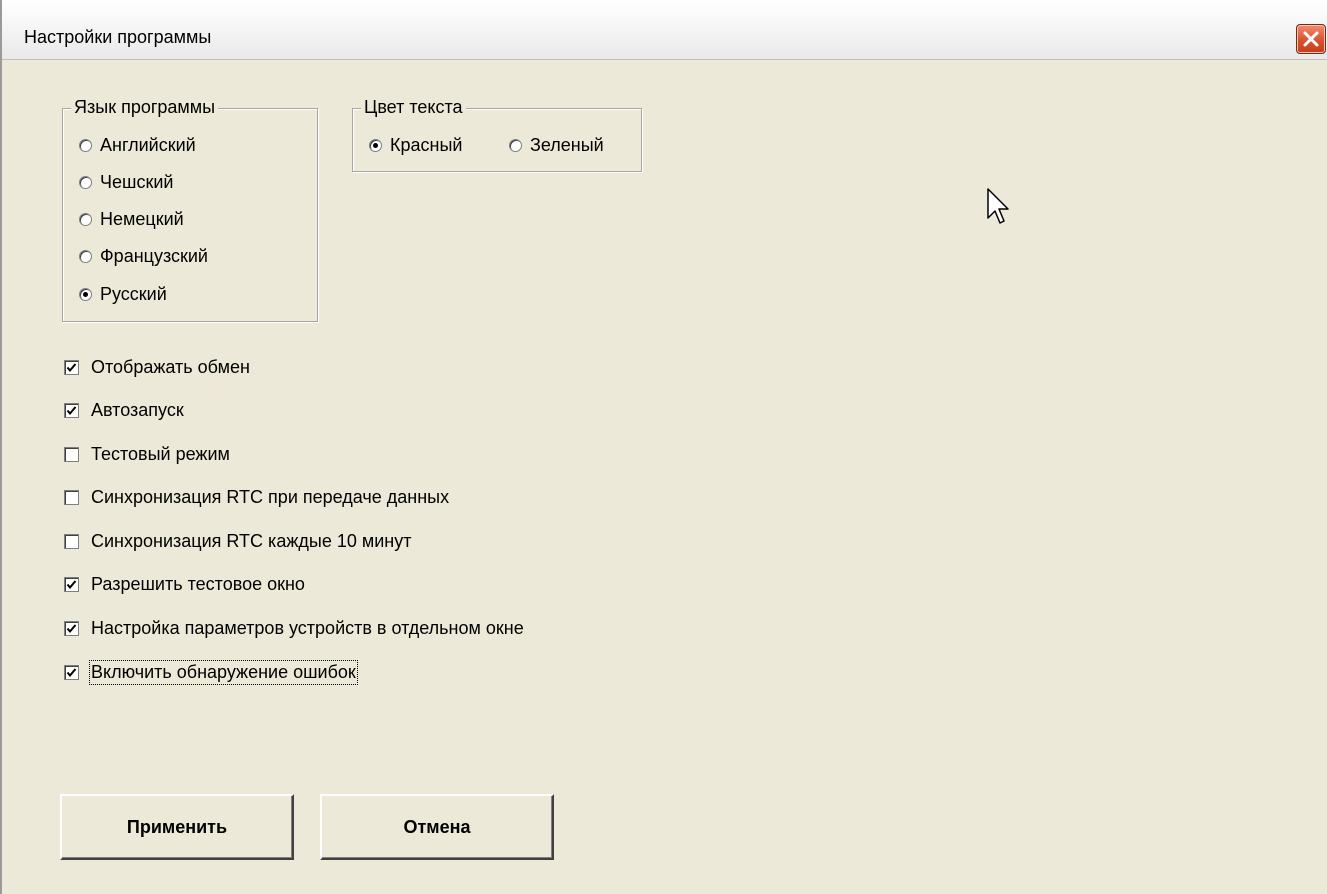  I want to click on radio-label: Французский, so click(154, 255).